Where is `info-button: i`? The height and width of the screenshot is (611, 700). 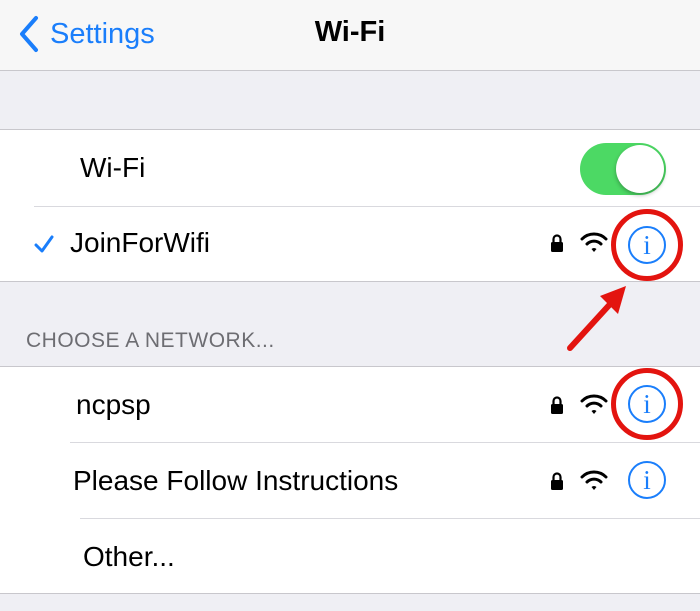
info-button: i is located at coordinates (647, 480).